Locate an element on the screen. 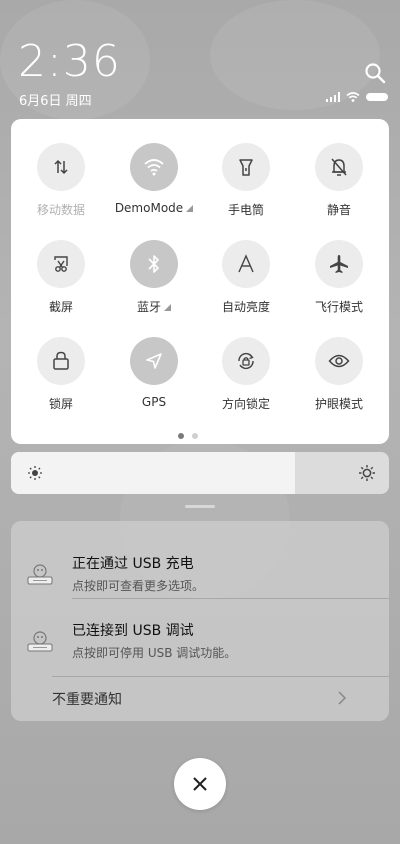  tile-label: 手电筒 is located at coordinates (245, 210).